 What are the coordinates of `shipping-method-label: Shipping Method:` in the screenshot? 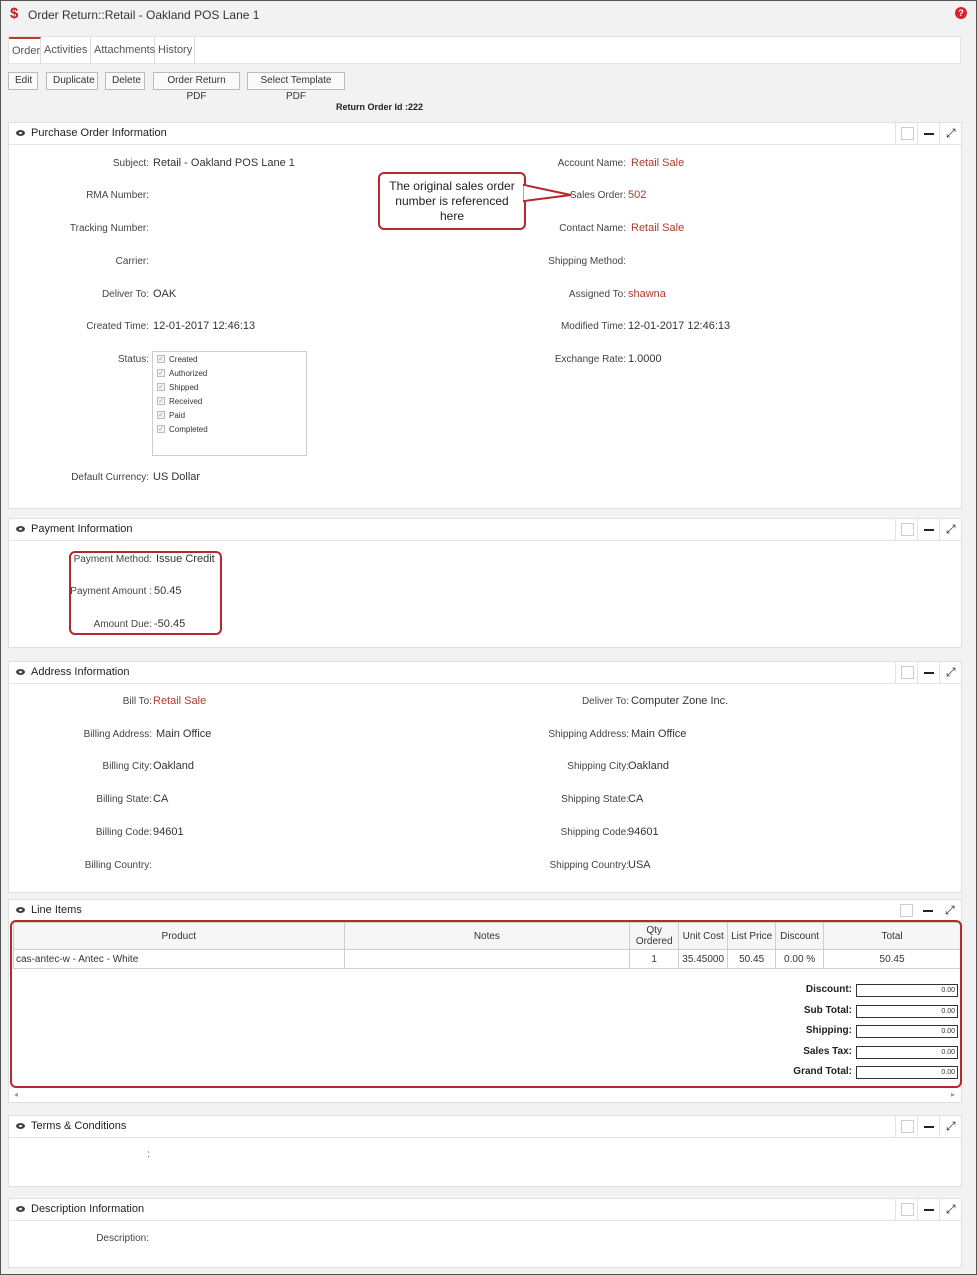 It's located at (587, 261).